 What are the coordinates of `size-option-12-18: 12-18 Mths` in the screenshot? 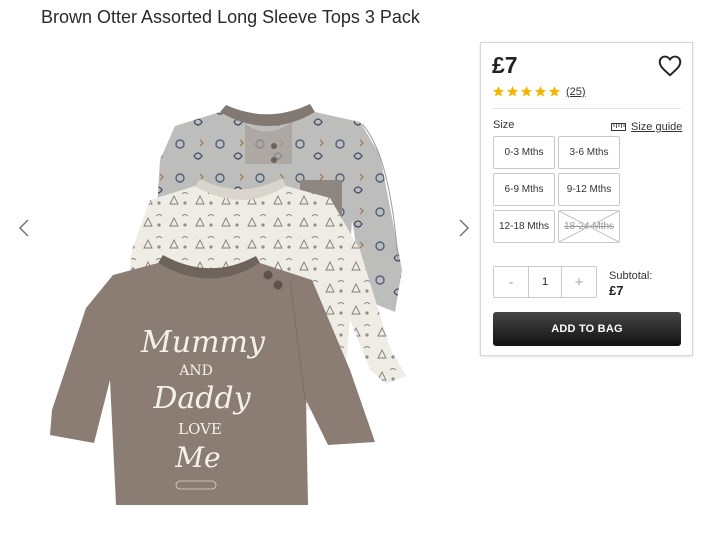 It's located at (524, 226).